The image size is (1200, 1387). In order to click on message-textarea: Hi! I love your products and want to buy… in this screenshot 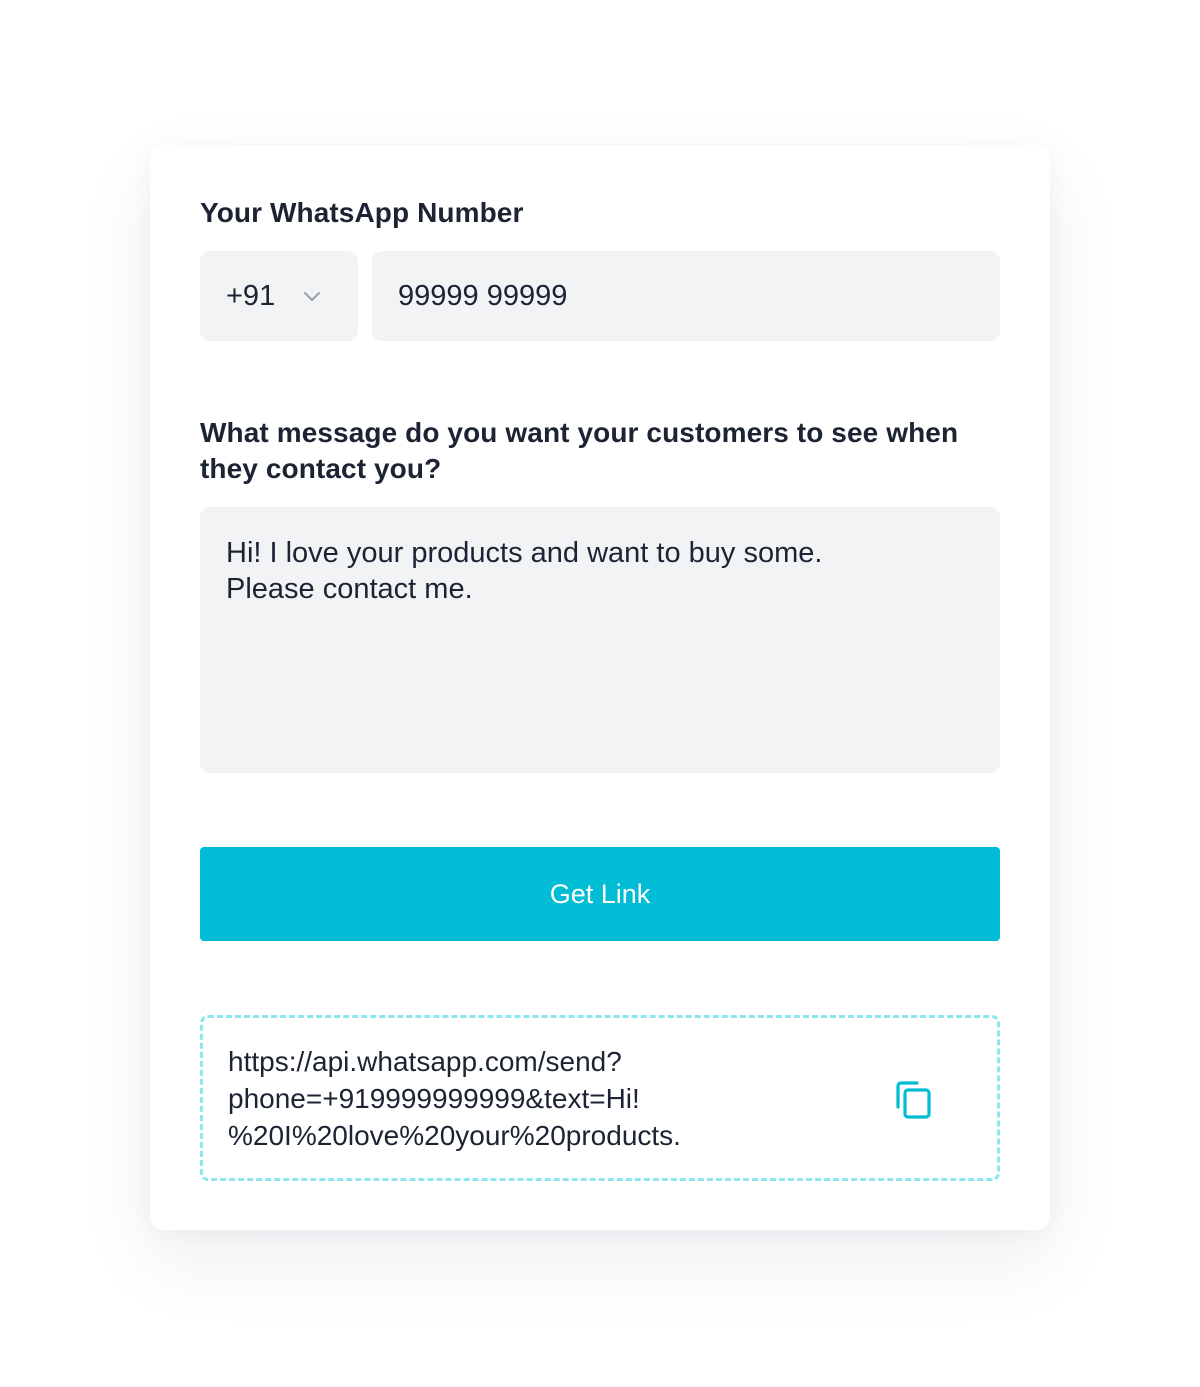, I will do `click(600, 640)`.